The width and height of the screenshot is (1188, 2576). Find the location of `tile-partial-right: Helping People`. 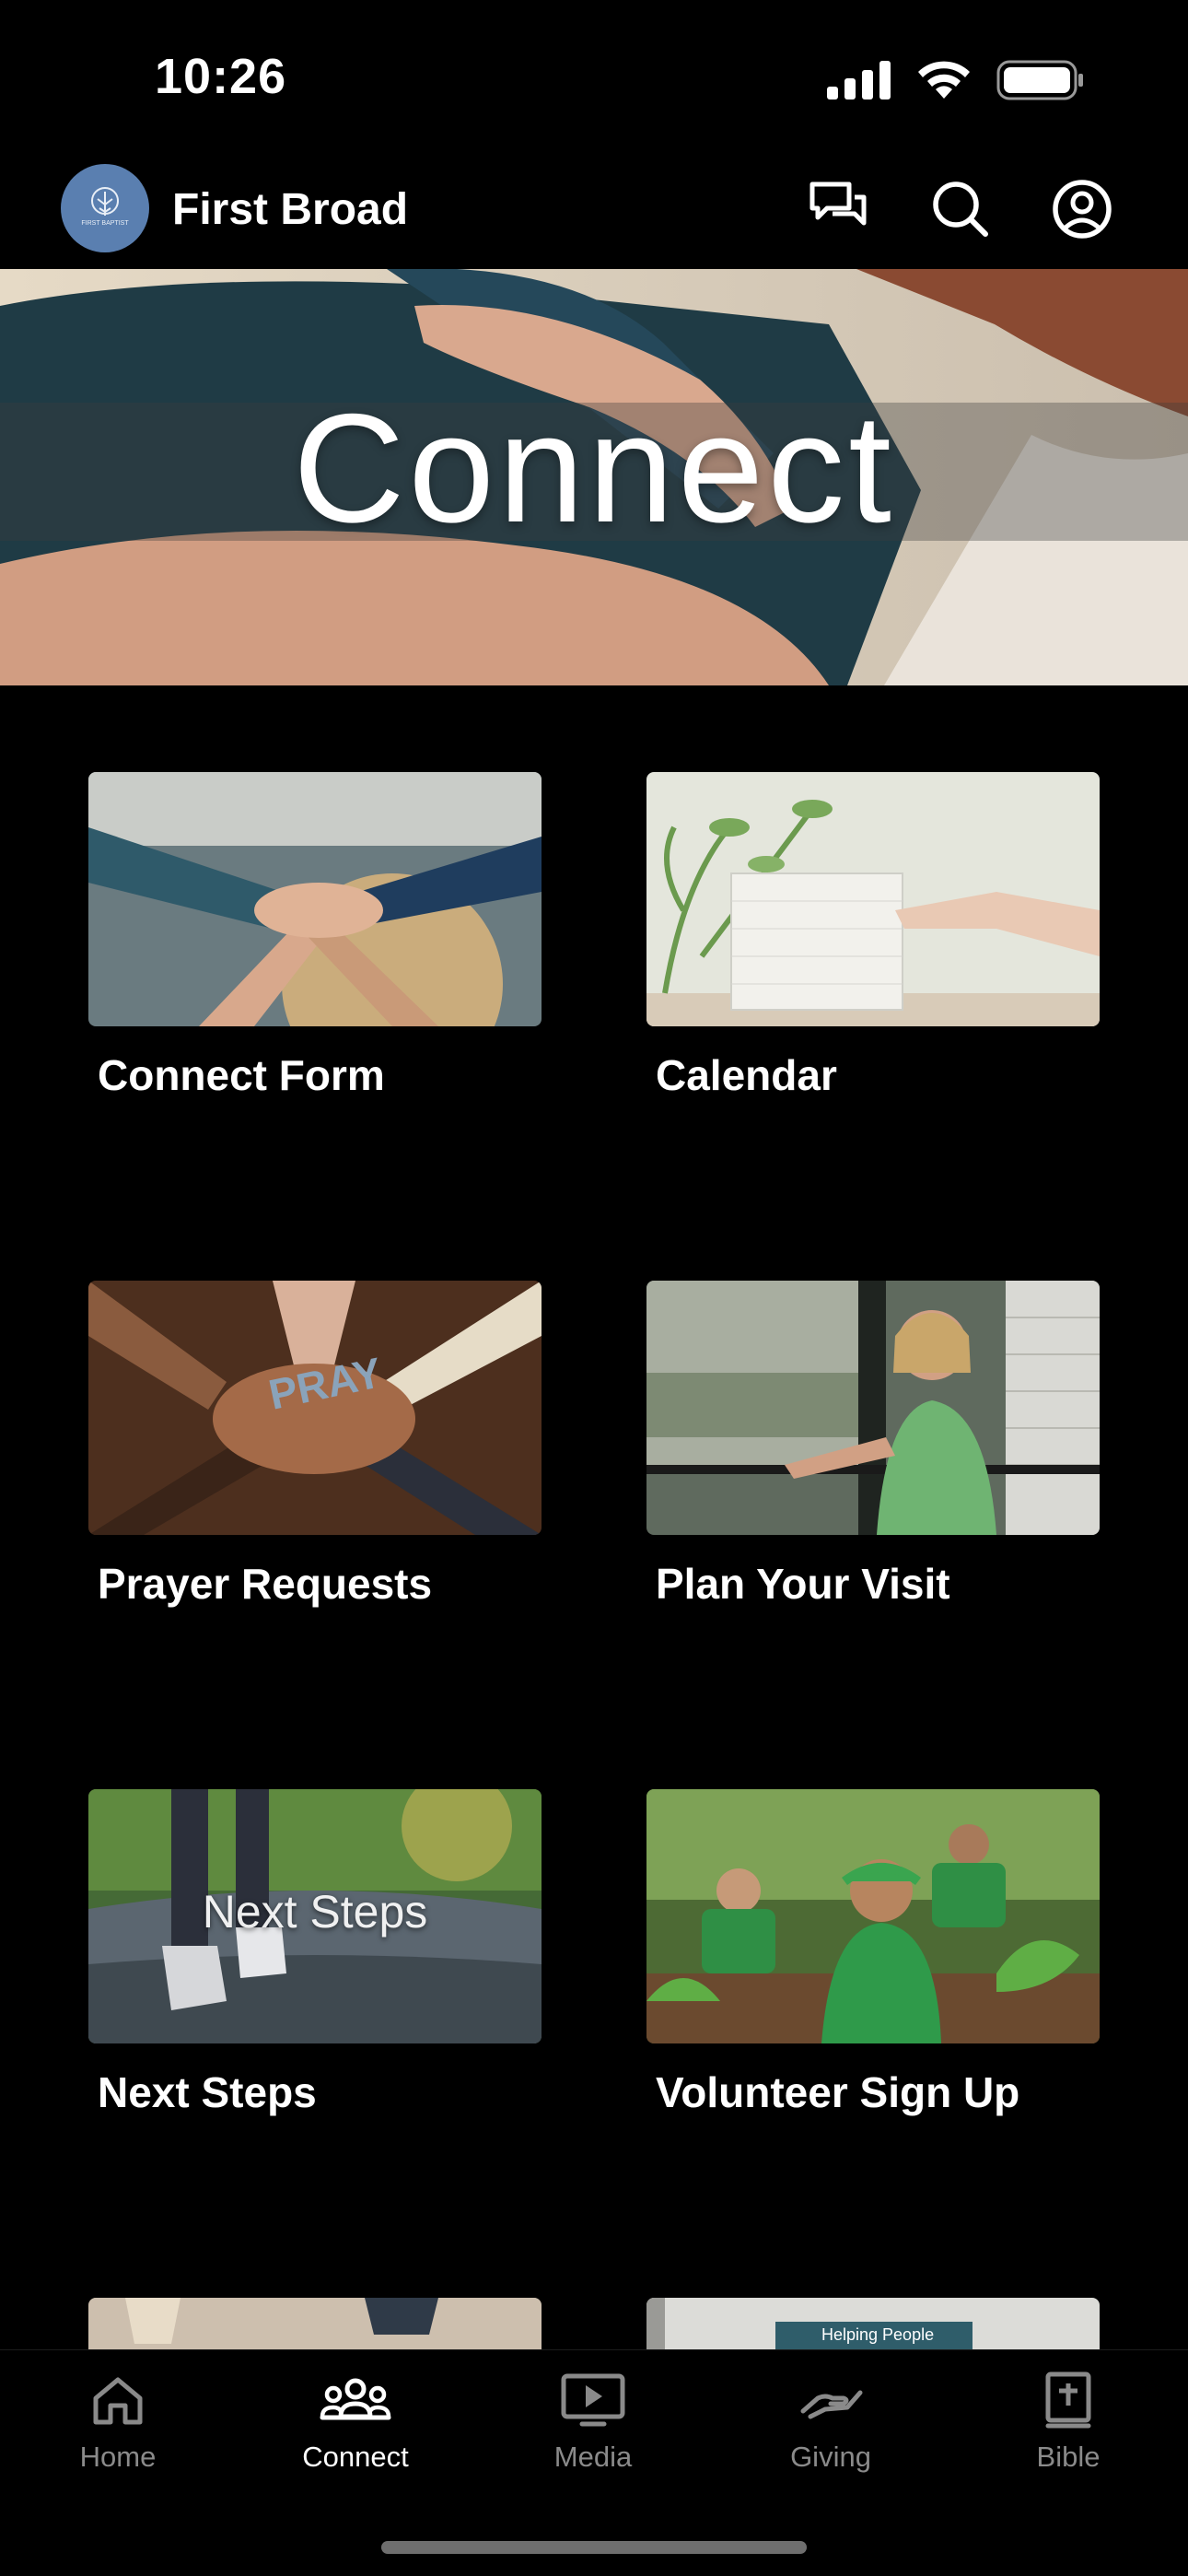

tile-partial-right: Helping People is located at coordinates (873, 2323).